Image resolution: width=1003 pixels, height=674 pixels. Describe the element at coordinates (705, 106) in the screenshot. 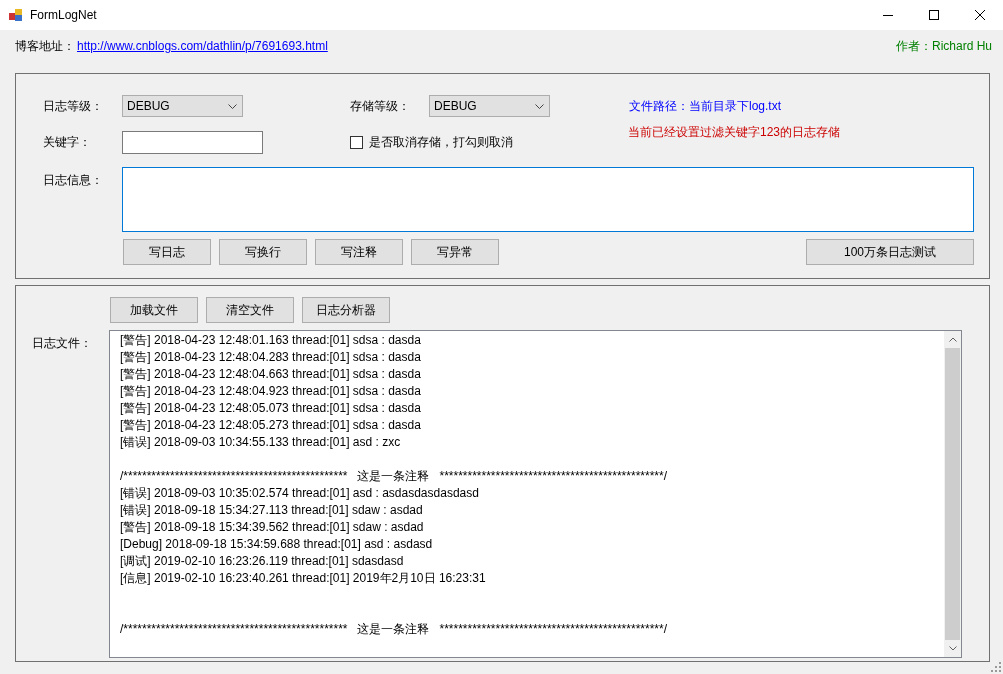

I see `file-path-label: 文件路径：当前目录下log.txt` at that location.